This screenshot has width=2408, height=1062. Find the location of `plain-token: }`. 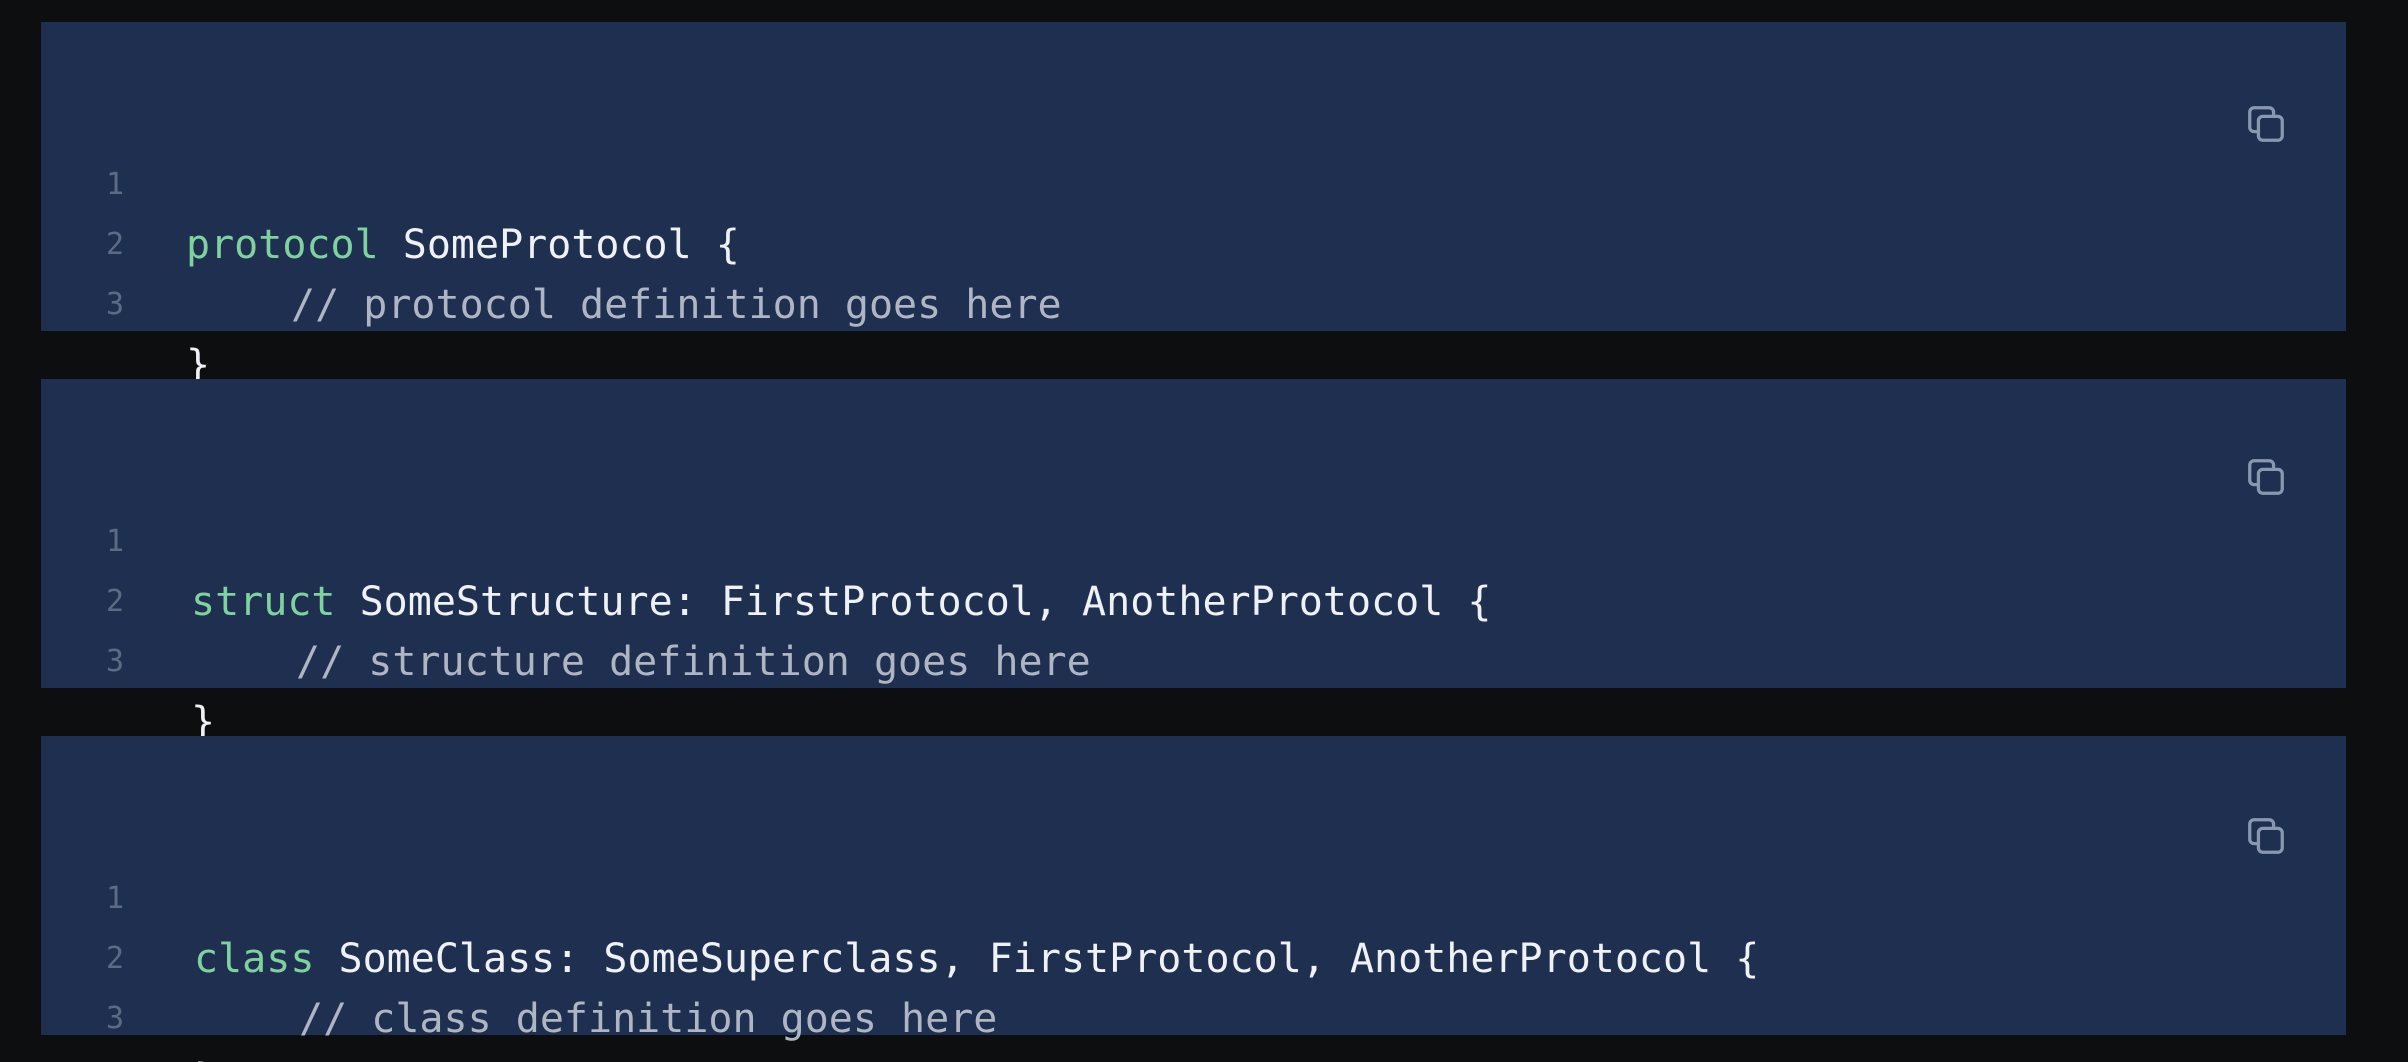

plain-token: } is located at coordinates (206, 1059).